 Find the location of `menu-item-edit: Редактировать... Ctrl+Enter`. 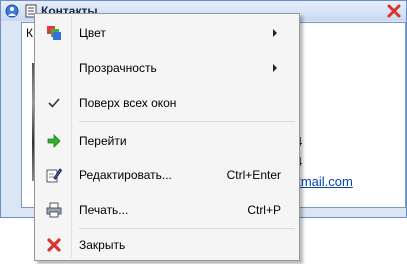

menu-item-edit: Редактировать... Ctrl+Enter is located at coordinates (167, 175).